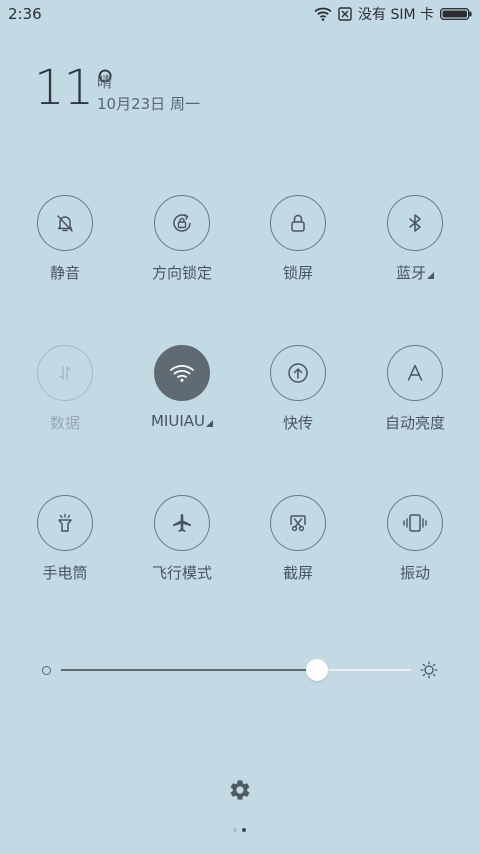 This screenshot has height=853, width=480. I want to click on toggle-airplane-mode-circle, so click(182, 523).